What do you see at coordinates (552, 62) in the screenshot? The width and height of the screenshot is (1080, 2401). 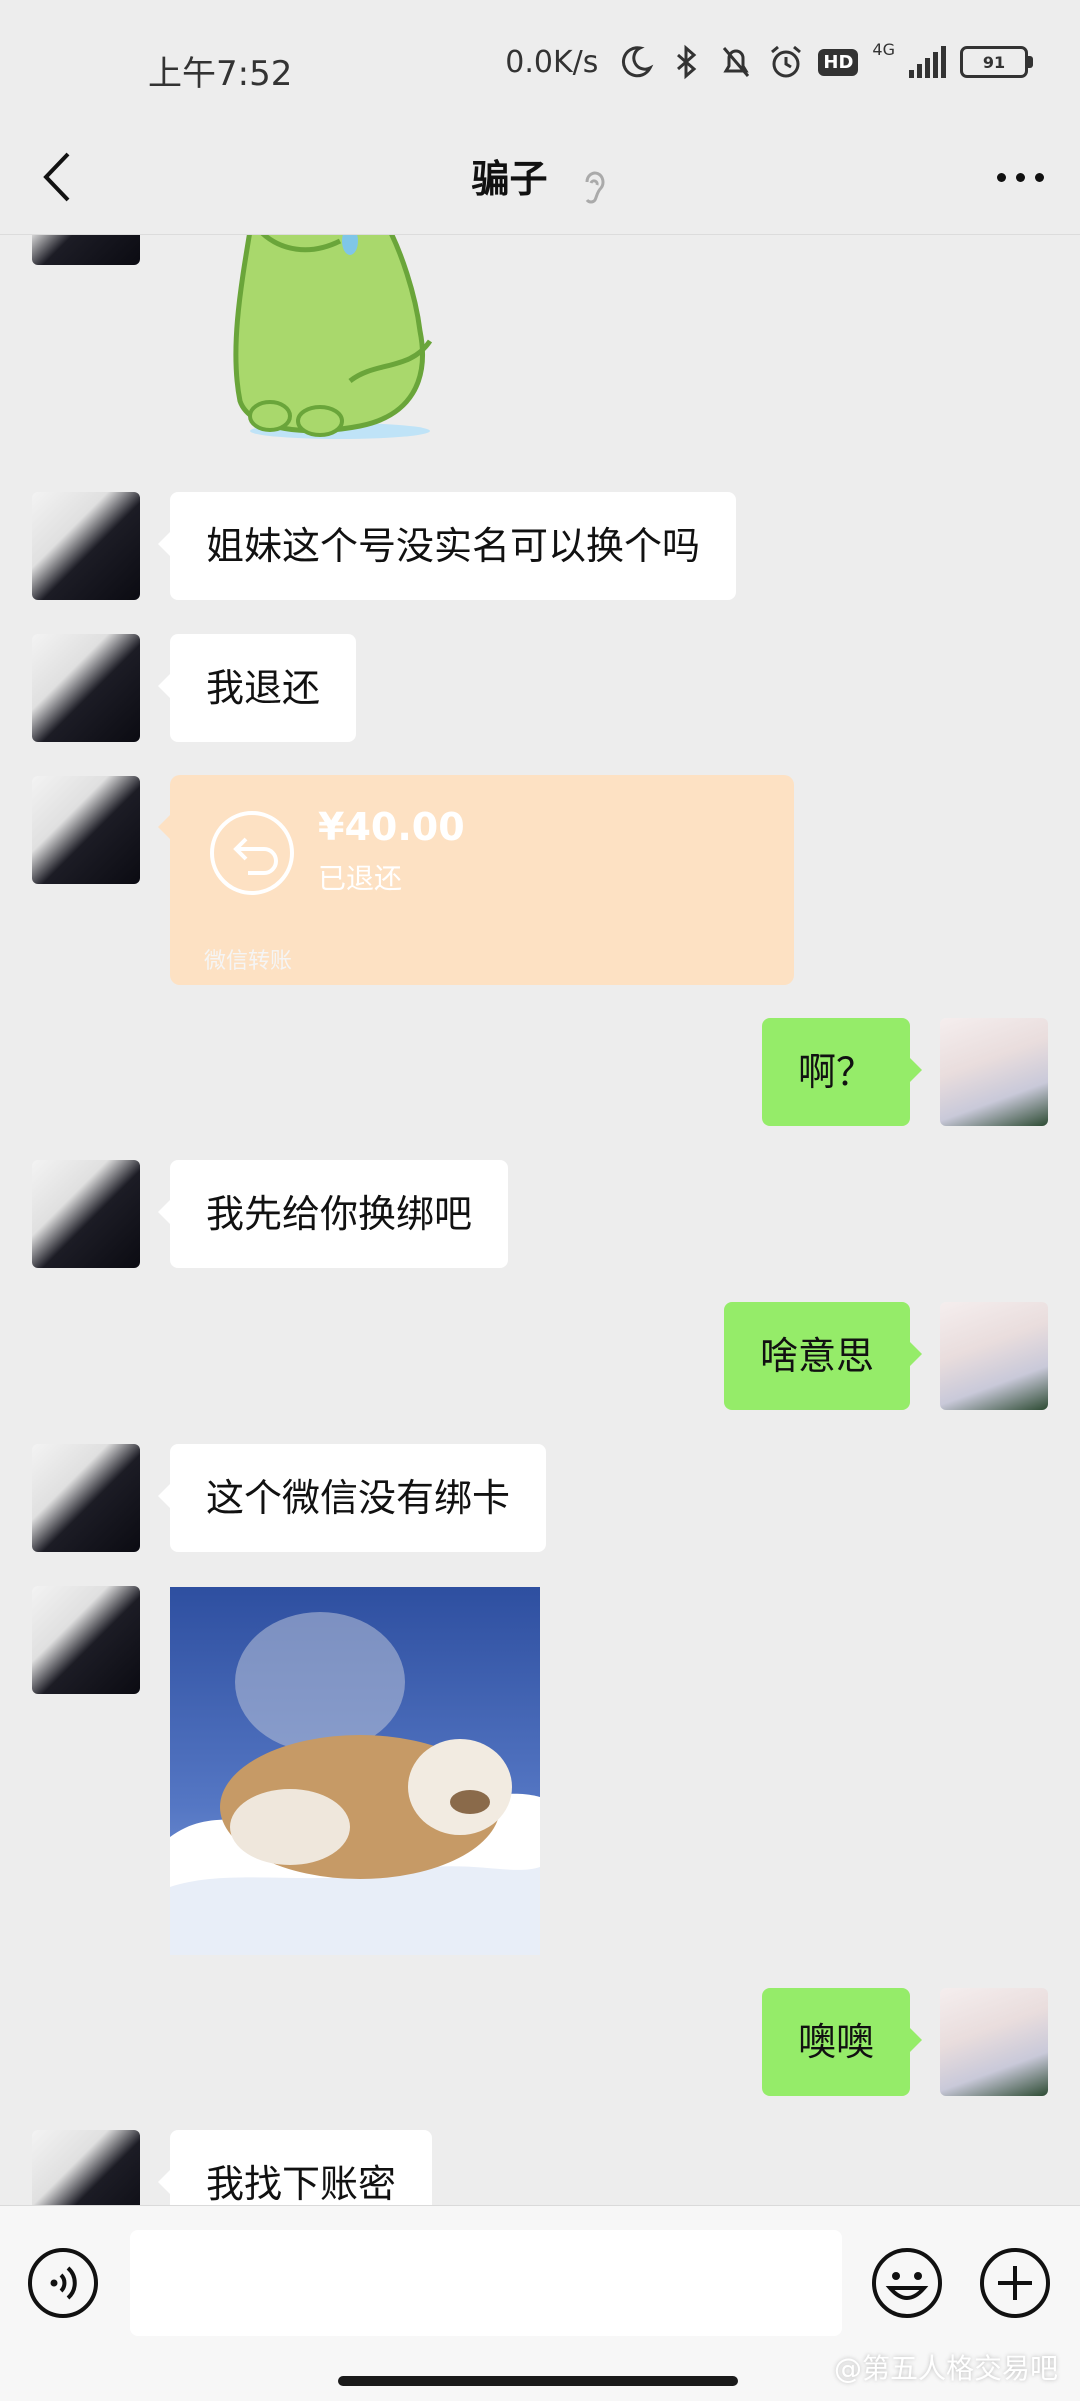 I see `network-speed: 0.0K/s` at bounding box center [552, 62].